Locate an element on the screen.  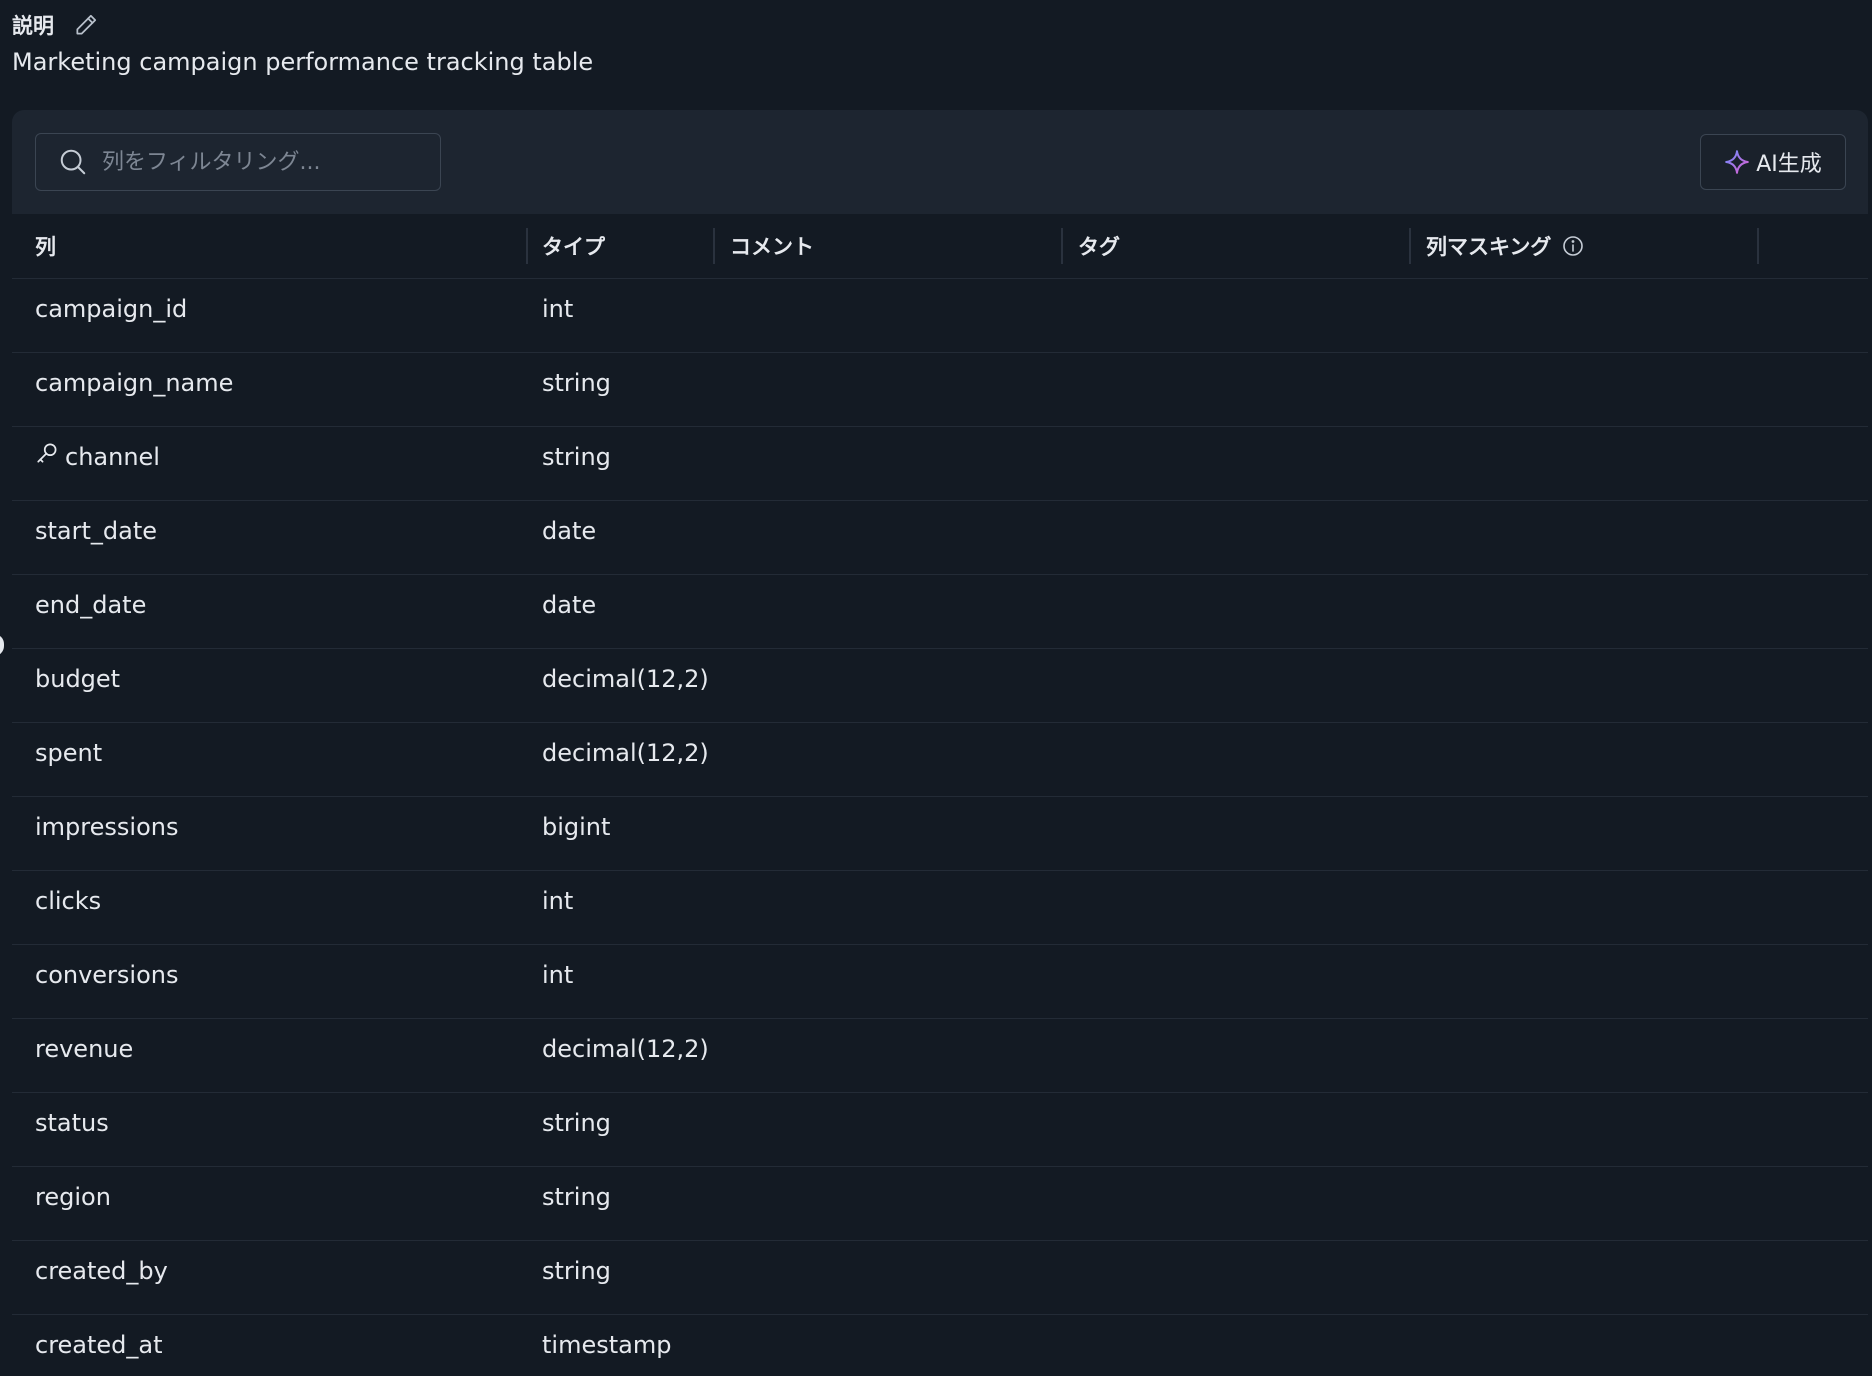
columns-toolbar: AI生成 is located at coordinates (940, 162).